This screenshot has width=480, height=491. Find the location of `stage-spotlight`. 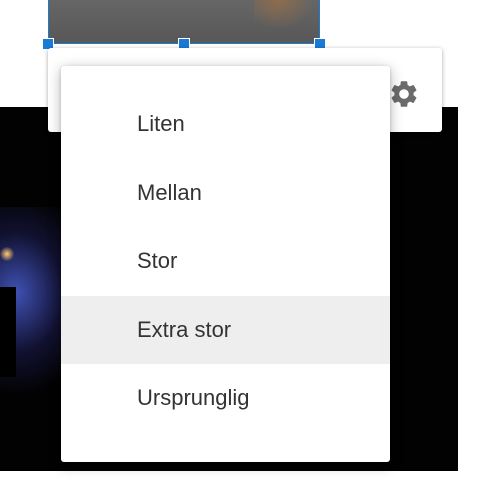

stage-spotlight is located at coordinates (7, 254).